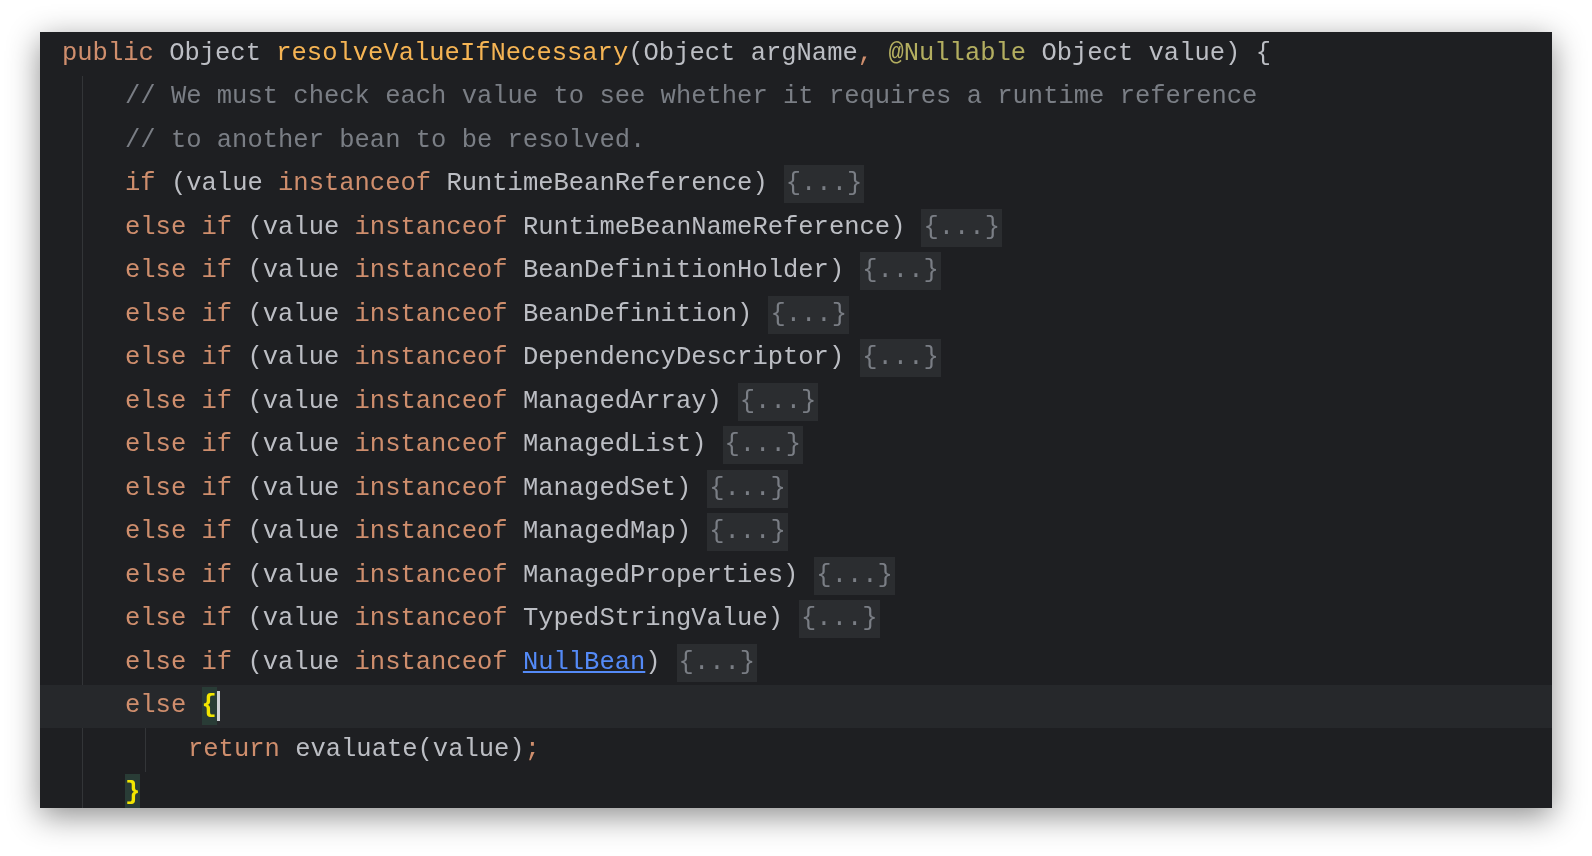 The image size is (1592, 856). I want to click on code-text: if (value instanceof RuntimeBeanReference), so click(446, 184).